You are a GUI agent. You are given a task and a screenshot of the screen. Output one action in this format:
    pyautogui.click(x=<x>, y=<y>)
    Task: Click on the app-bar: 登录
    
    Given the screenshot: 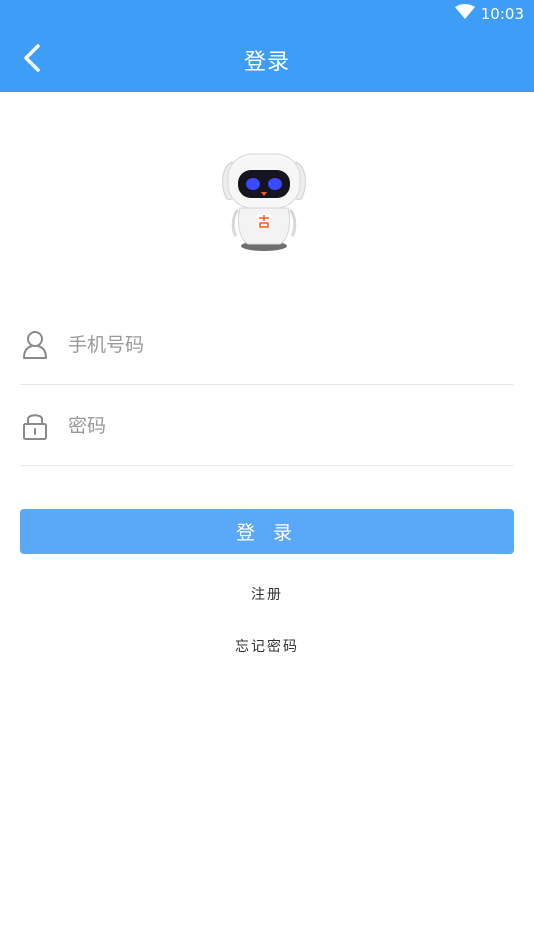 What is the action you would take?
    pyautogui.click(x=267, y=60)
    